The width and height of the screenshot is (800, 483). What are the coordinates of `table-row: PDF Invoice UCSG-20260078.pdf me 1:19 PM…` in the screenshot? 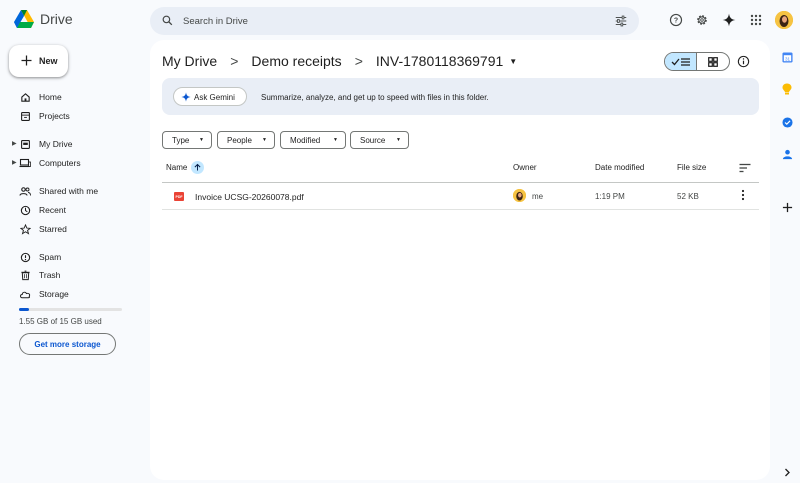 It's located at (460, 196).